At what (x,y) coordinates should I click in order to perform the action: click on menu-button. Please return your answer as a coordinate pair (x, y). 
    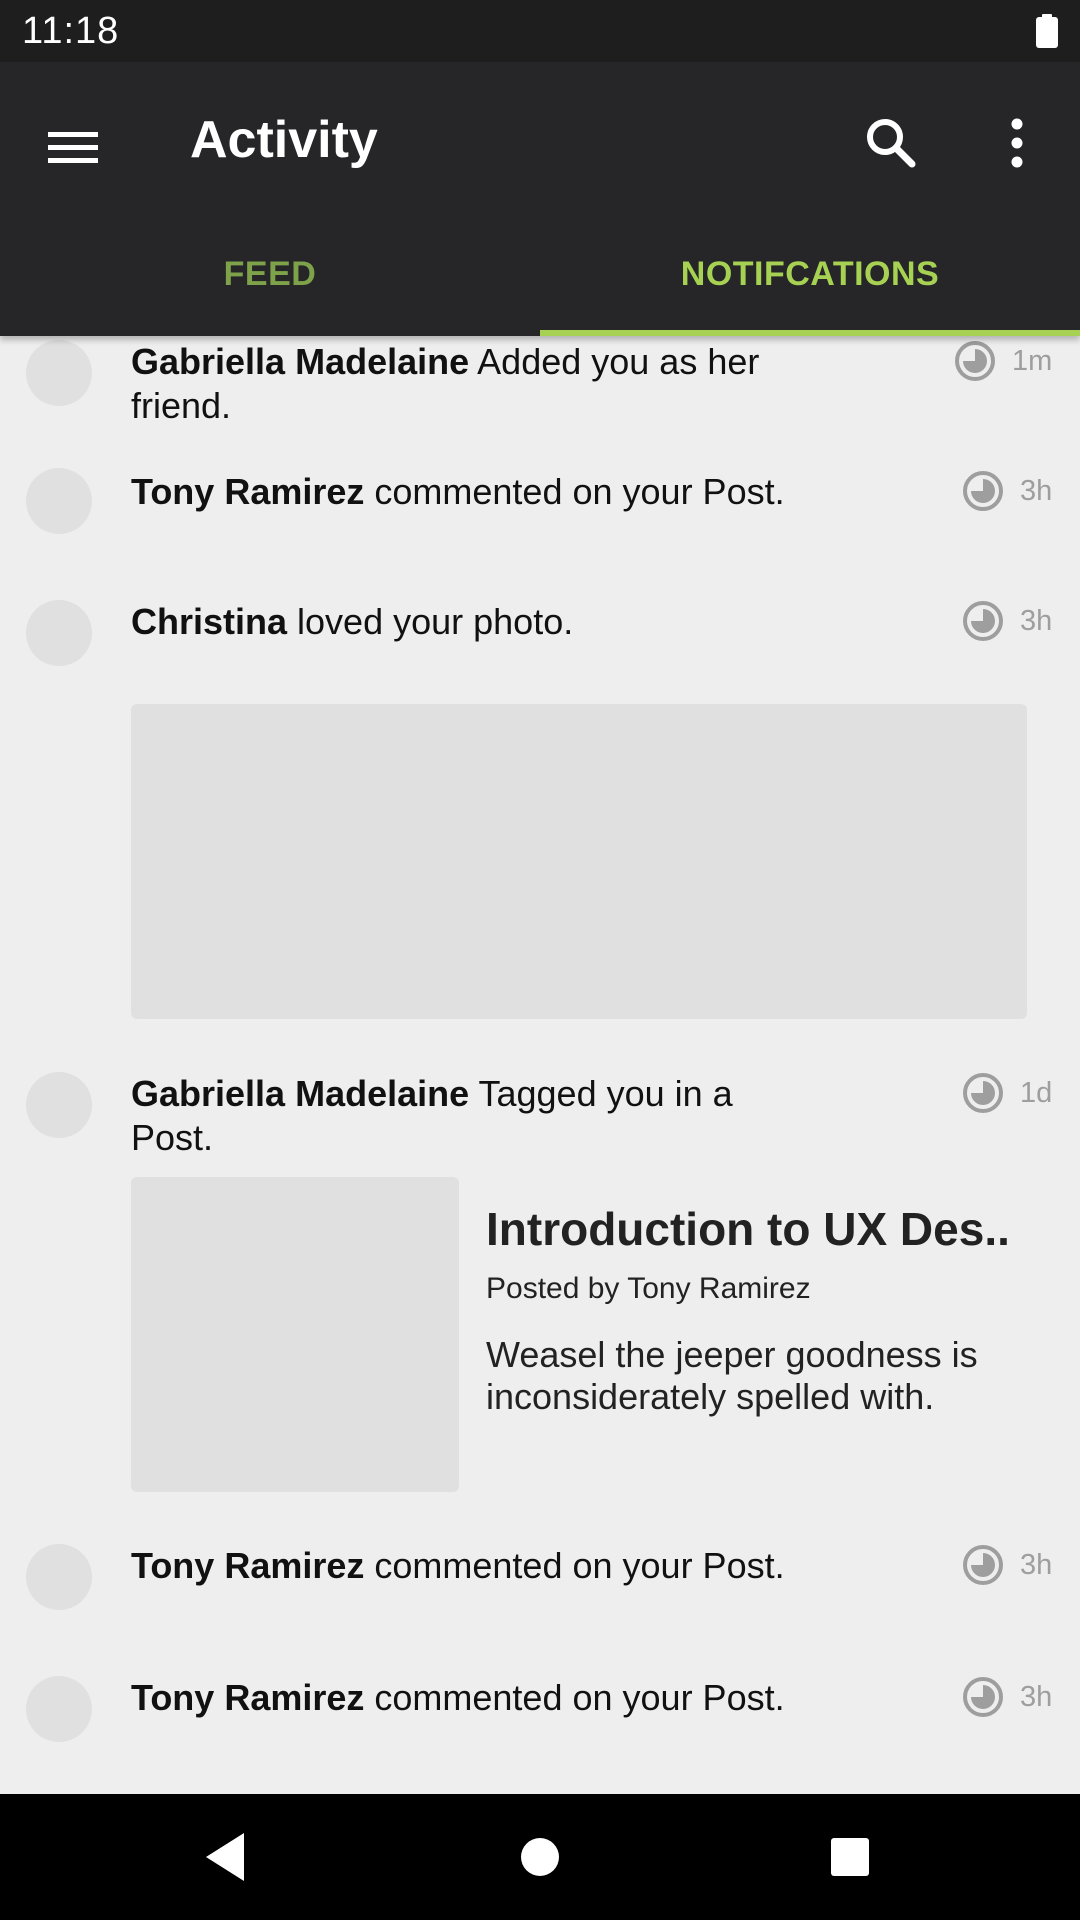
    Looking at the image, I should click on (73, 147).